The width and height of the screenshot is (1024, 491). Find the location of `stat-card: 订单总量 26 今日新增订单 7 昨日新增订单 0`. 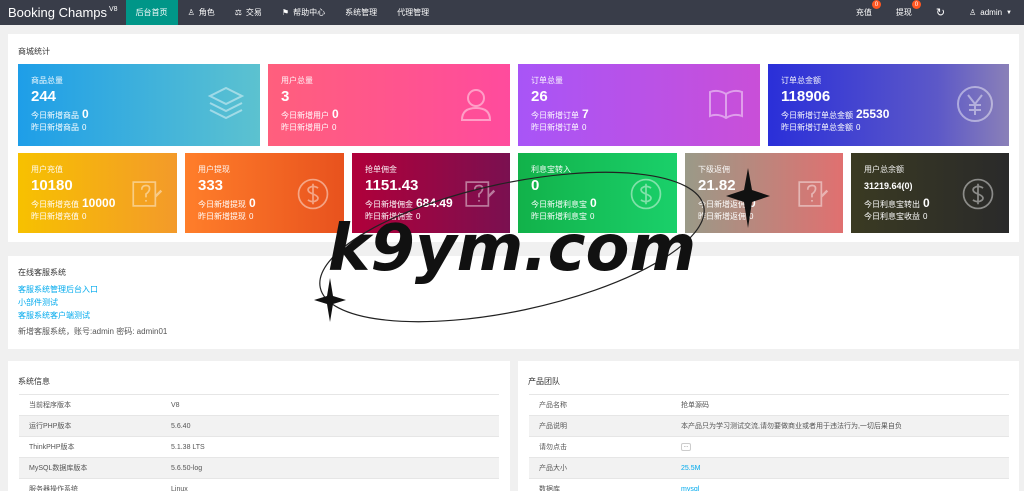

stat-card: 订单总量 26 今日新增订单 7 昨日新增订单 0 is located at coordinates (639, 105).